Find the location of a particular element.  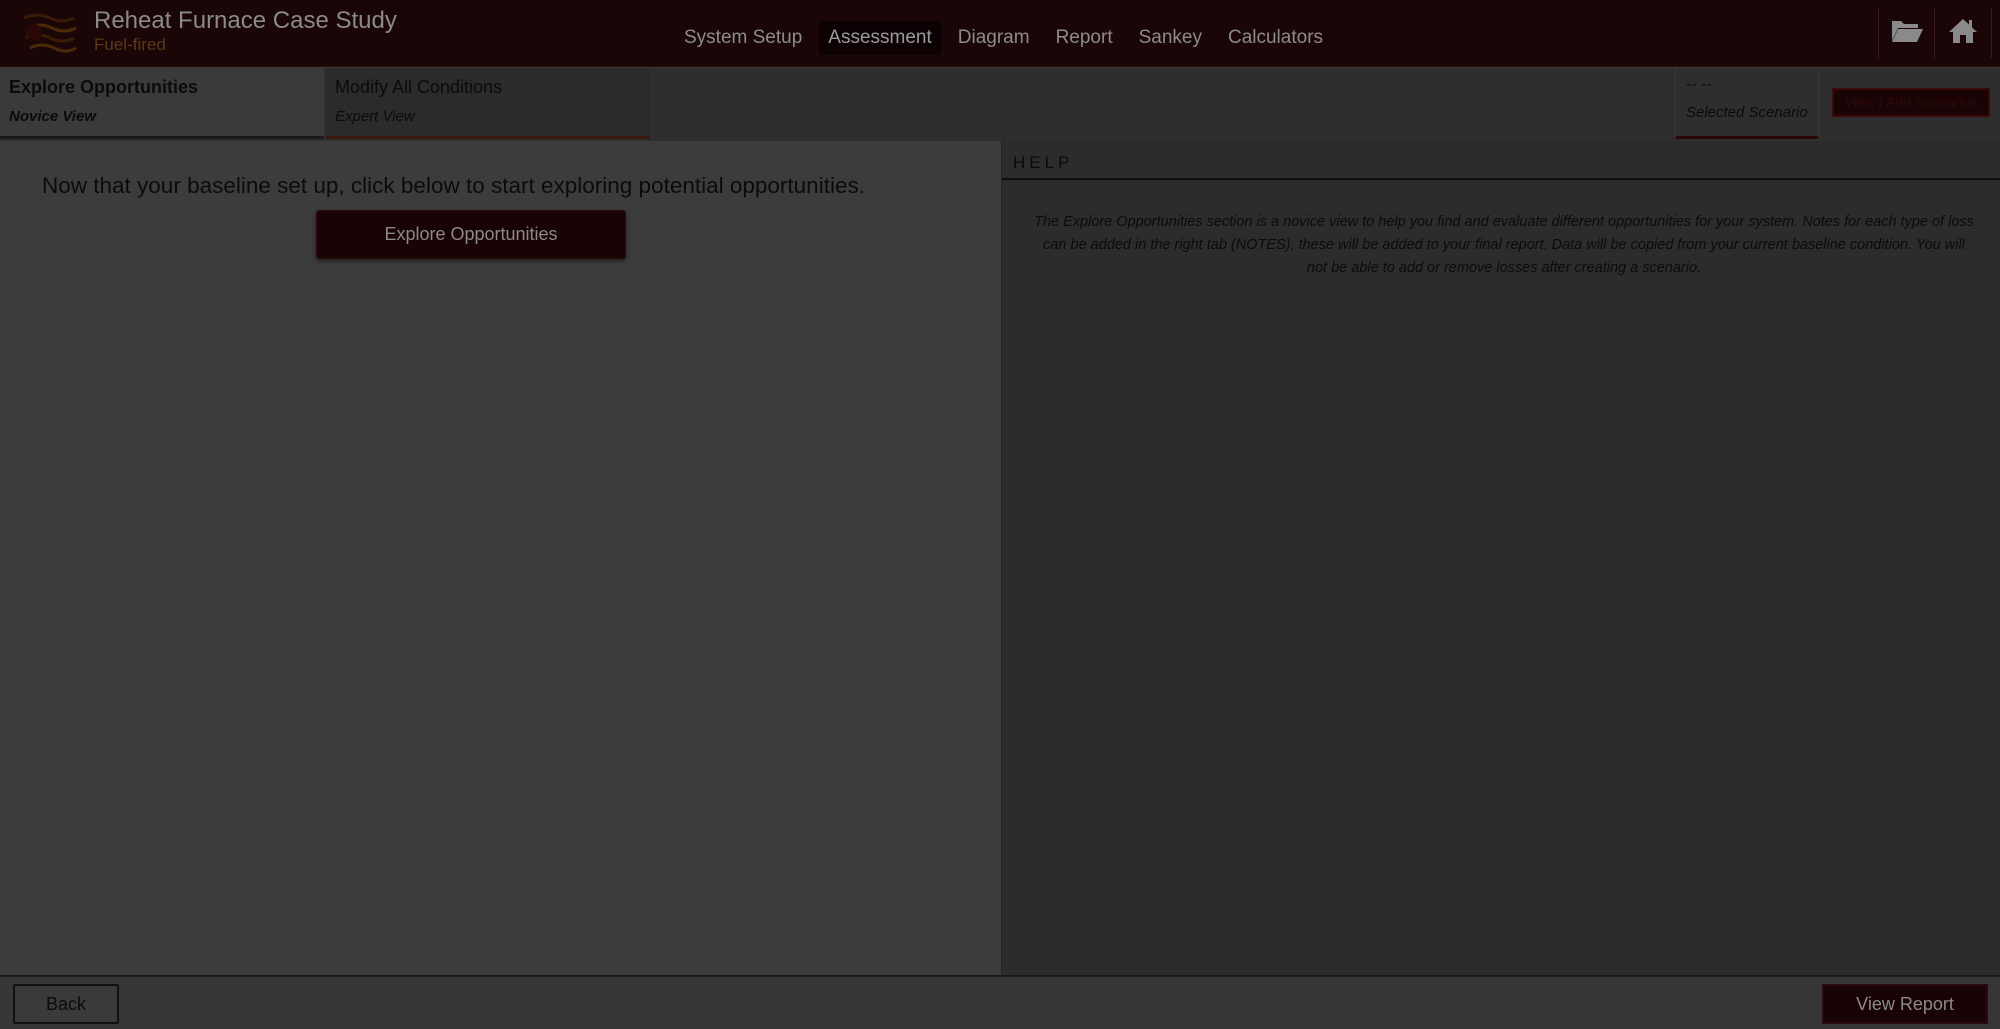

assessment-title: Reheat Furnace Case Study is located at coordinates (245, 20).